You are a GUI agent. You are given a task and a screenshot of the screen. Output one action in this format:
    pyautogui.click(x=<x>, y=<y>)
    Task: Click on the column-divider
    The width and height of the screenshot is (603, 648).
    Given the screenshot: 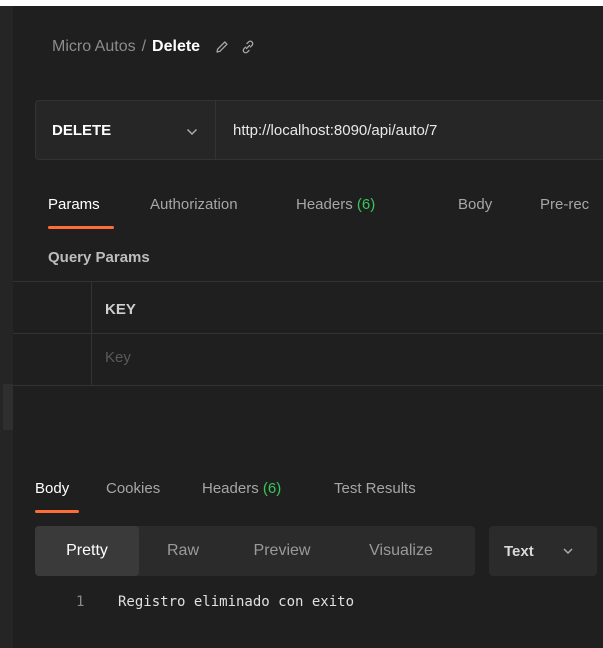 What is the action you would take?
    pyautogui.click(x=91, y=333)
    